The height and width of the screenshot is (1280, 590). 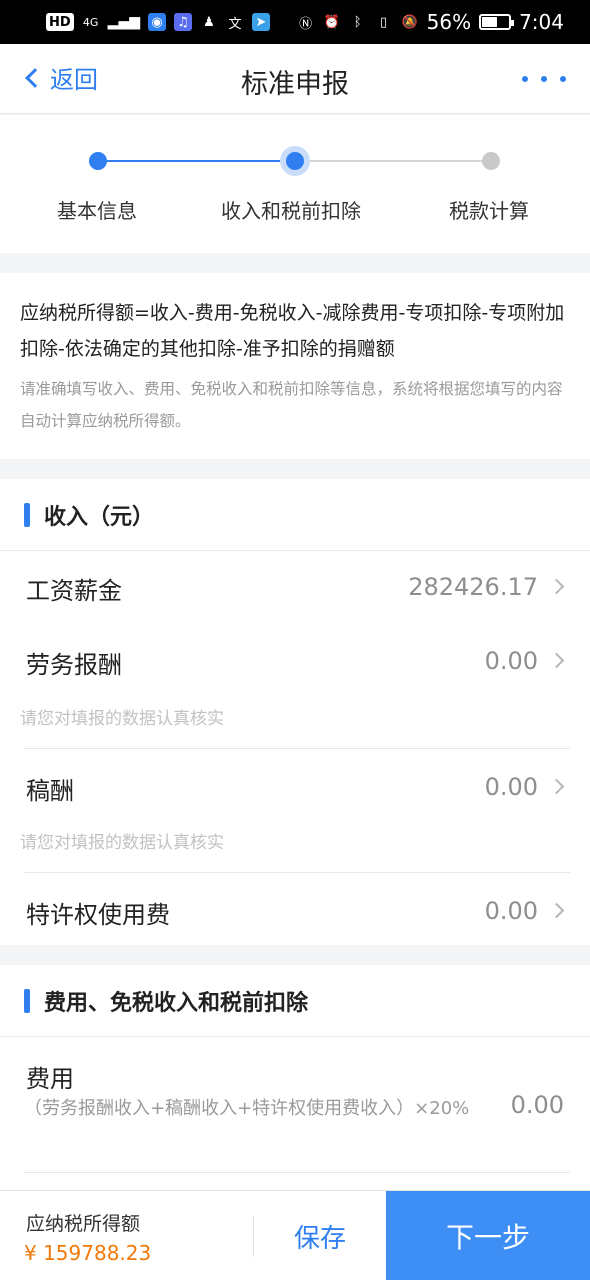 I want to click on row-label: 稿酬, so click(x=50, y=791).